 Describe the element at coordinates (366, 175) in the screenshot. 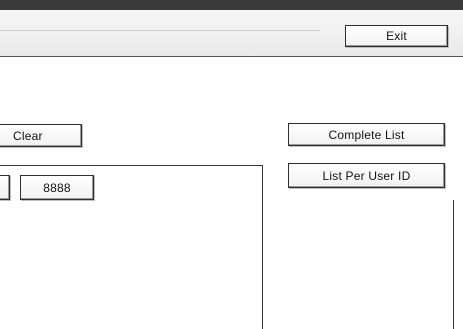

I see `list-per-user-id-button: List Per User ID` at that location.